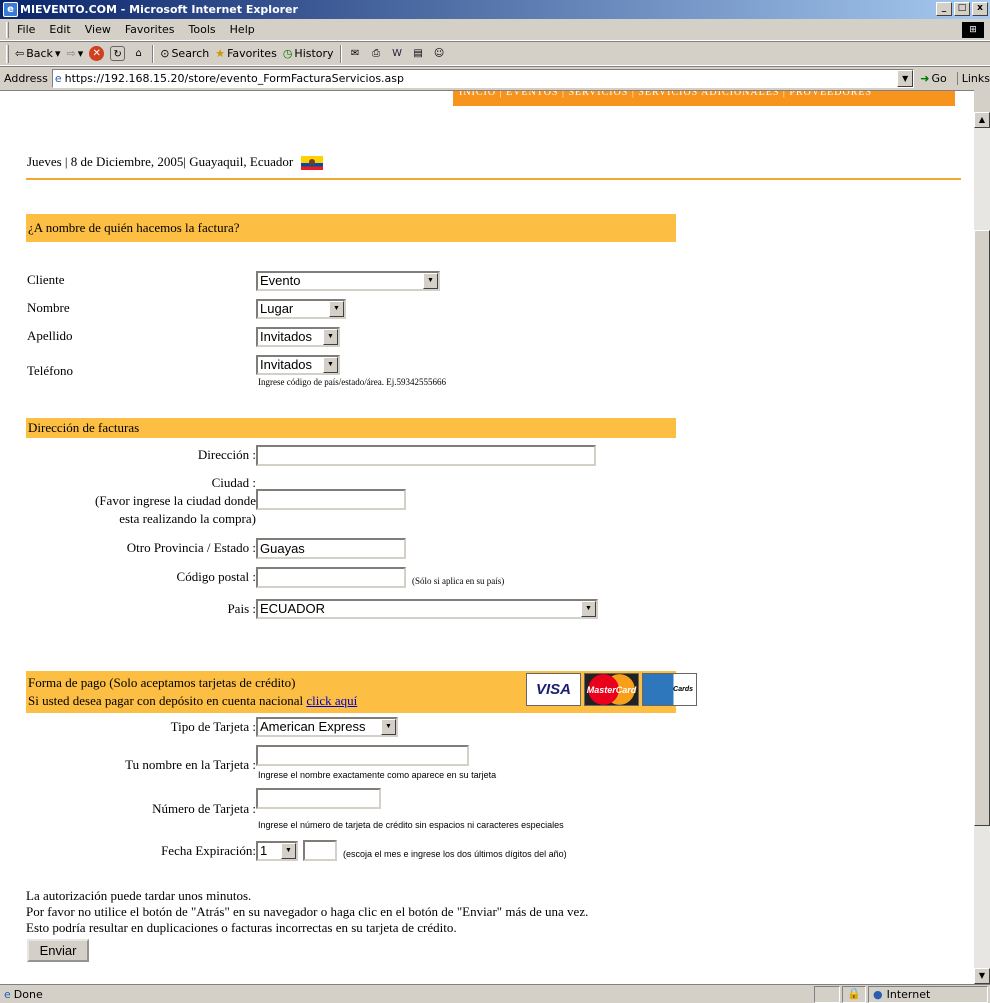 This screenshot has width=990, height=1003. I want to click on mes-select: 1 ▼, so click(277, 851).